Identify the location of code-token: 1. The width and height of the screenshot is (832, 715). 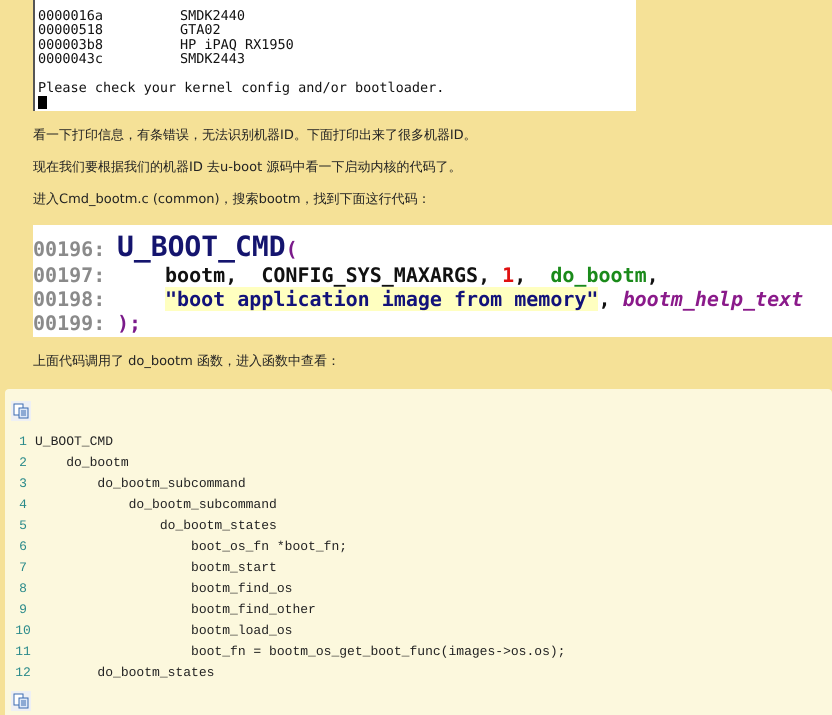
(508, 275).